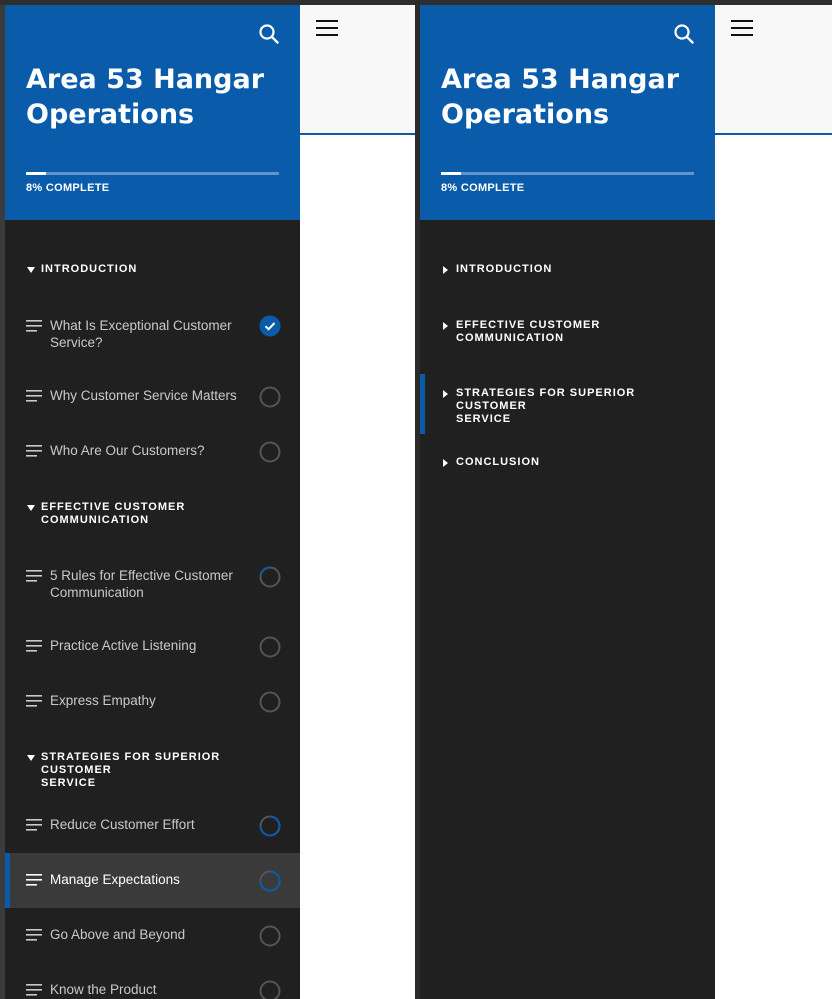 This screenshot has height=999, width=832. I want to click on lesson-item: Go Above and Beyond, so click(152, 935).